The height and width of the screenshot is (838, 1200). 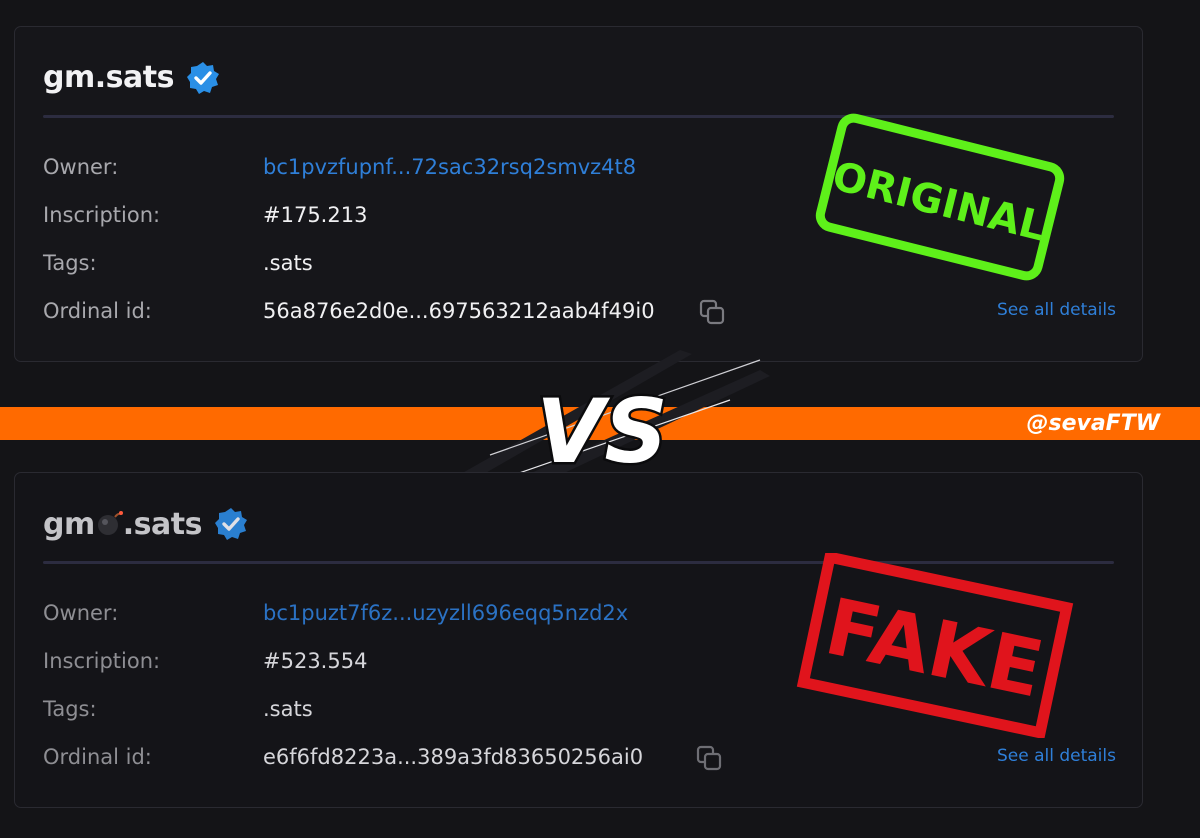 What do you see at coordinates (162, 524) in the screenshot?
I see `record-name-suffix: .sats` at bounding box center [162, 524].